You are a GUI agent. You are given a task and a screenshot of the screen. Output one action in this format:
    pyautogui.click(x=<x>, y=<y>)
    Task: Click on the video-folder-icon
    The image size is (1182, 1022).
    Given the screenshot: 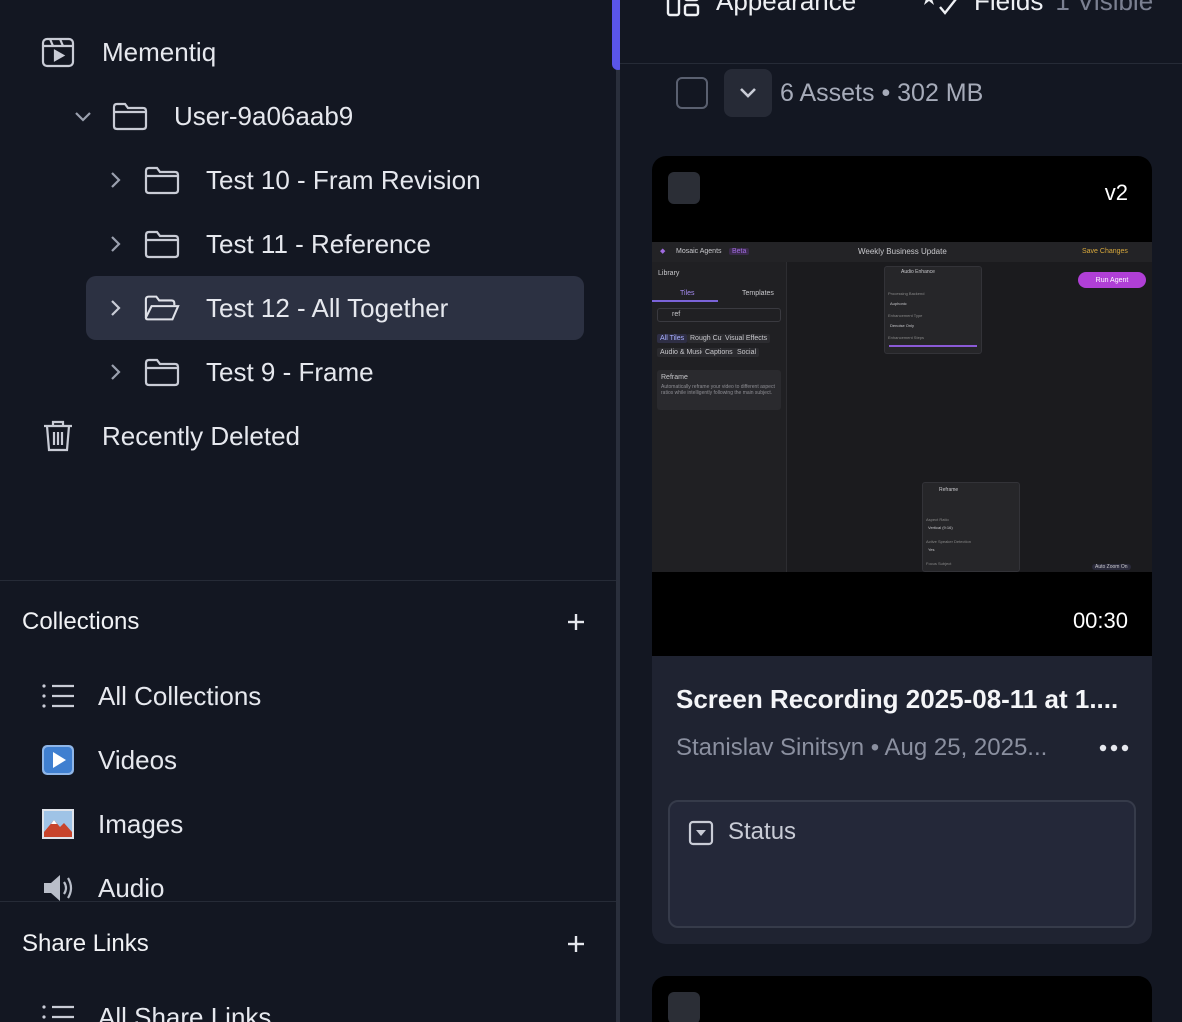 What is the action you would take?
    pyautogui.click(x=58, y=52)
    